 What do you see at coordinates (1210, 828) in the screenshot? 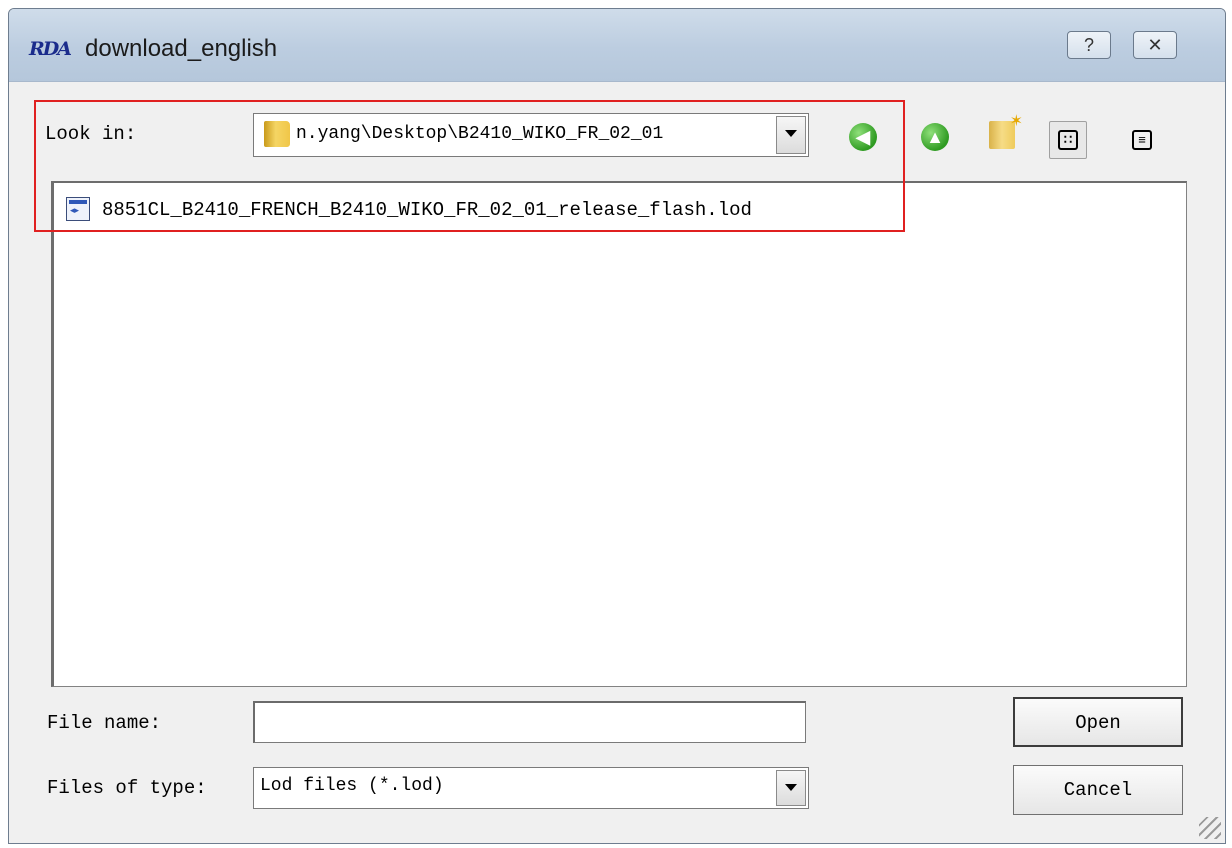
I see `resize-grip-icon` at bounding box center [1210, 828].